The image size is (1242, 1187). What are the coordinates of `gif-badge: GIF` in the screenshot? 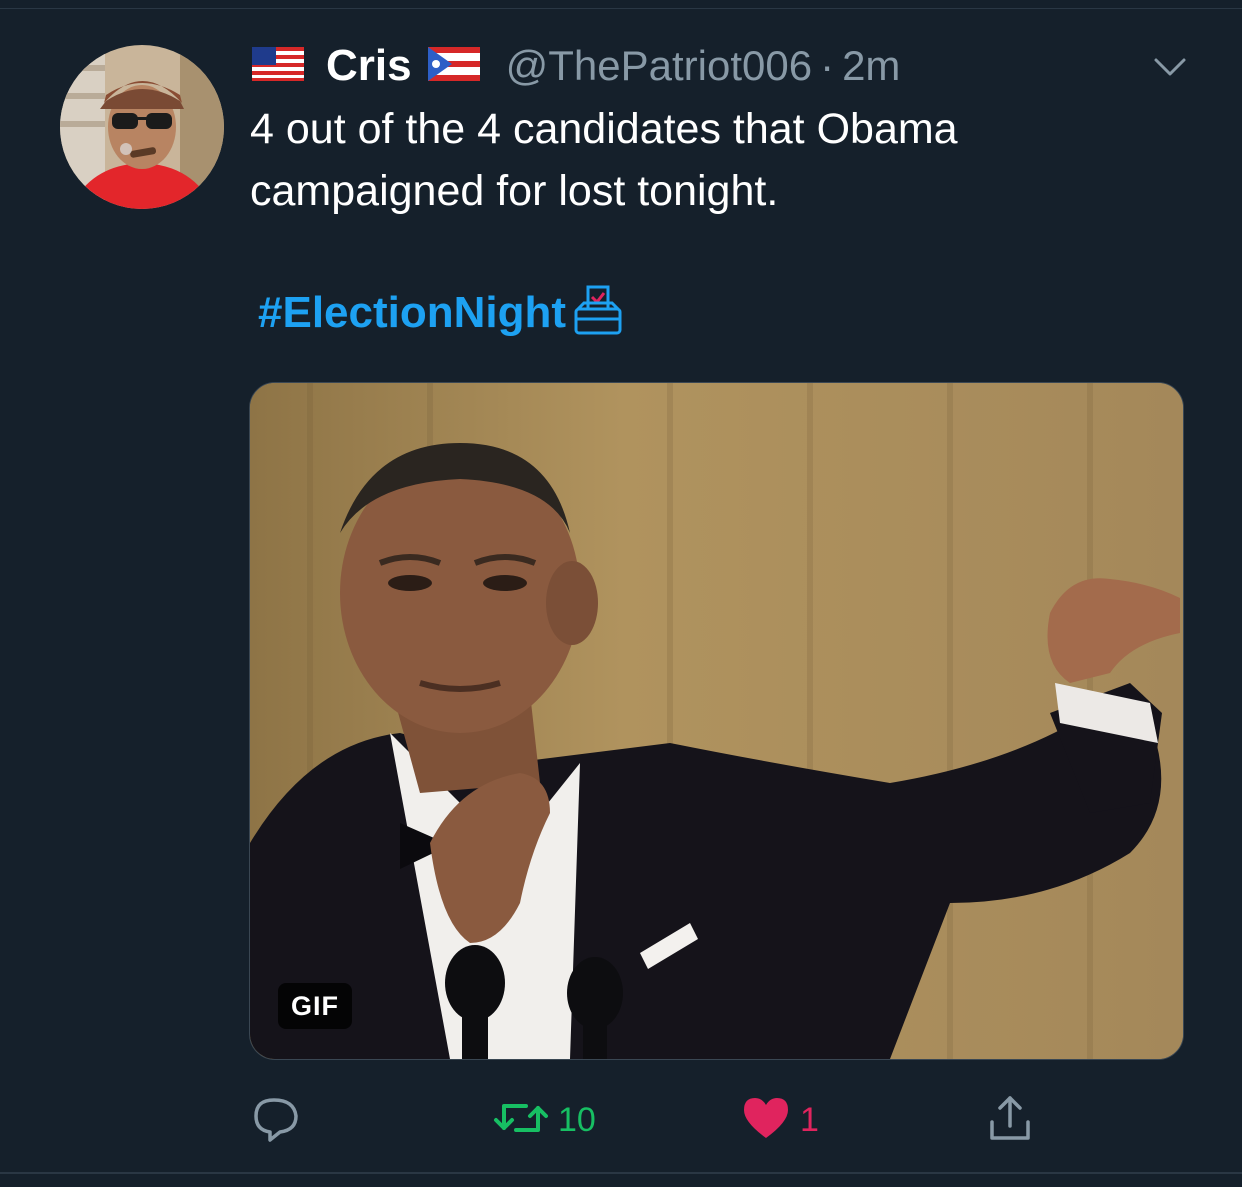 It's located at (315, 1006).